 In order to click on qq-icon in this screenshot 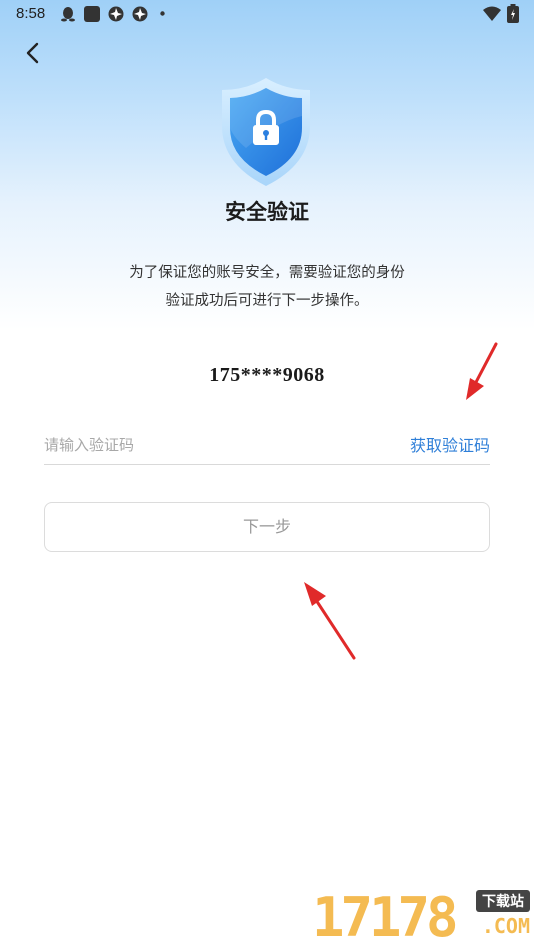, I will do `click(68, 14)`.